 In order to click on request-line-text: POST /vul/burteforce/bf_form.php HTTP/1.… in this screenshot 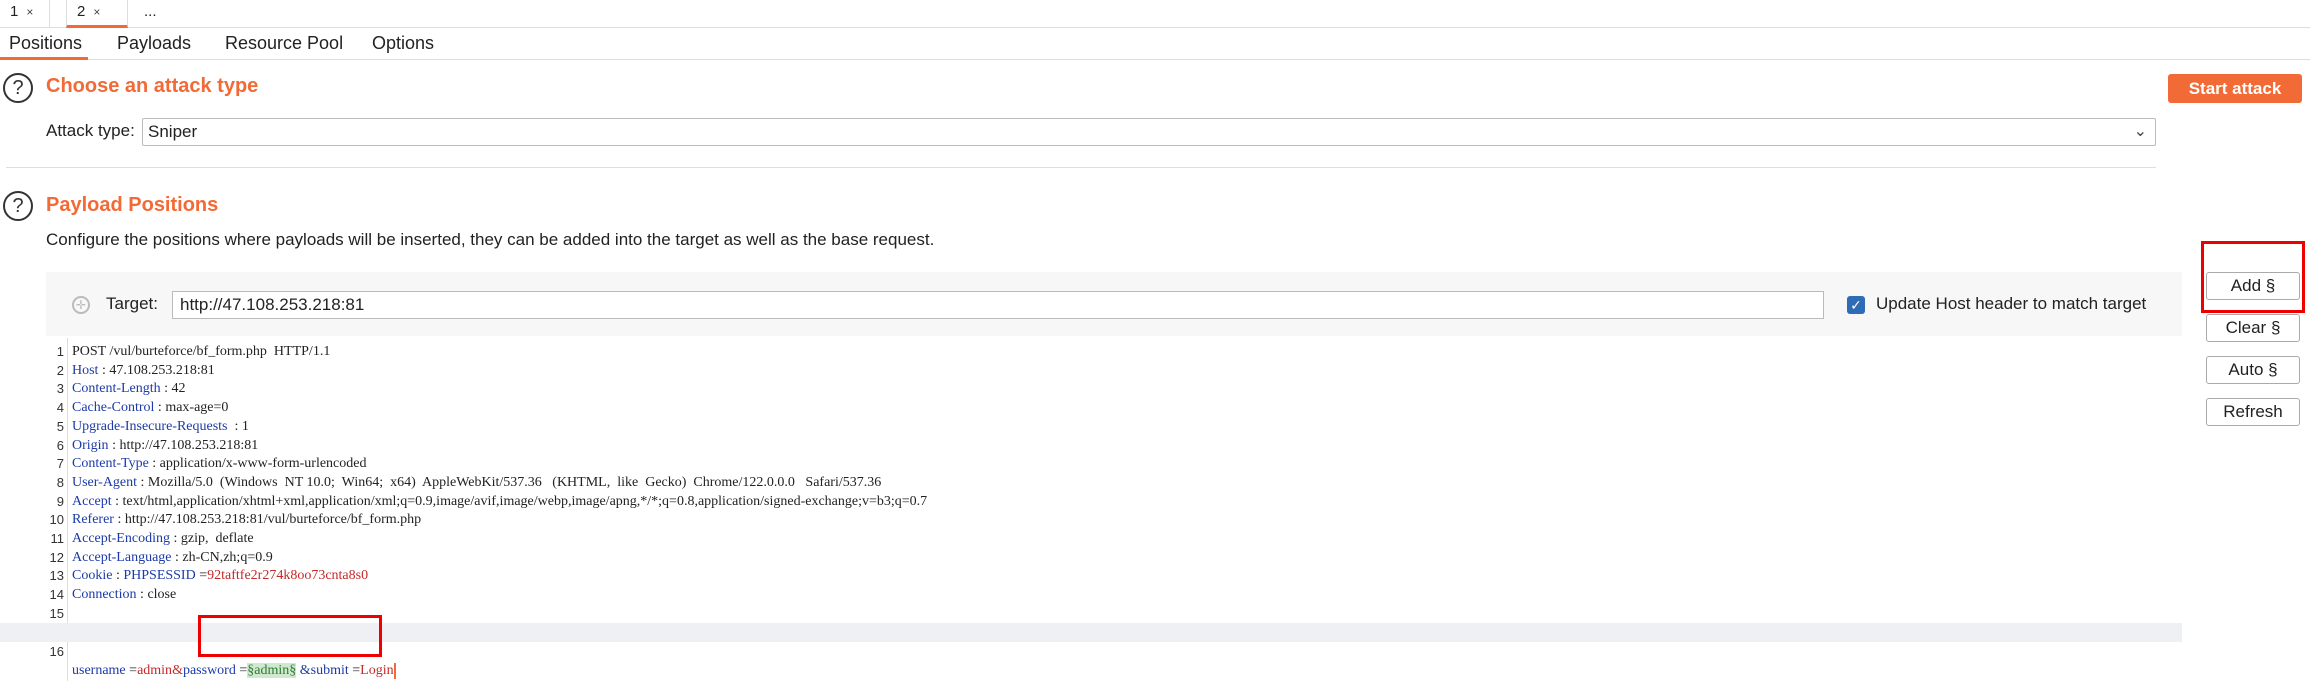, I will do `click(201, 351)`.